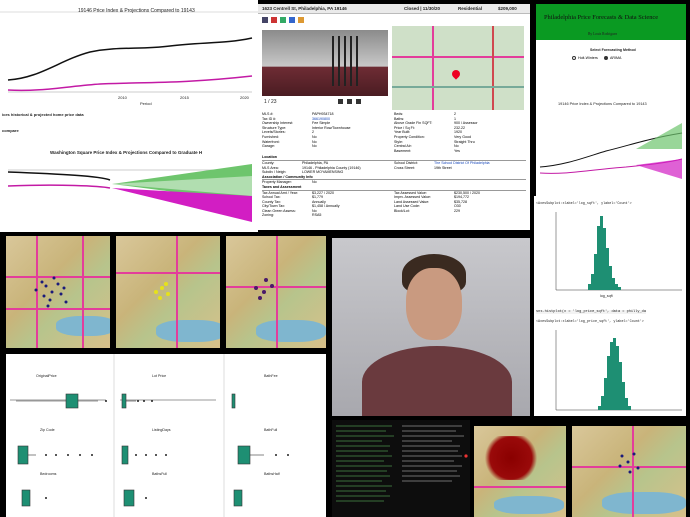 Image resolution: width=690 pixels, height=517 pixels. What do you see at coordinates (301, 20) in the screenshot?
I see `star-icon` at bounding box center [301, 20].